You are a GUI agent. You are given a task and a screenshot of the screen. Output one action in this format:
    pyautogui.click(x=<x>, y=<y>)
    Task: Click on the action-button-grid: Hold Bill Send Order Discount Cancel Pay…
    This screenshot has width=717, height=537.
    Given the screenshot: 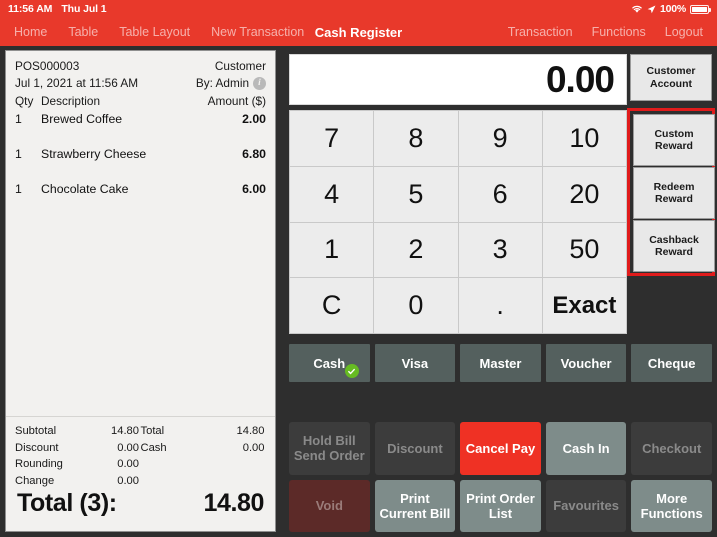 What is the action you would take?
    pyautogui.click(x=500, y=477)
    